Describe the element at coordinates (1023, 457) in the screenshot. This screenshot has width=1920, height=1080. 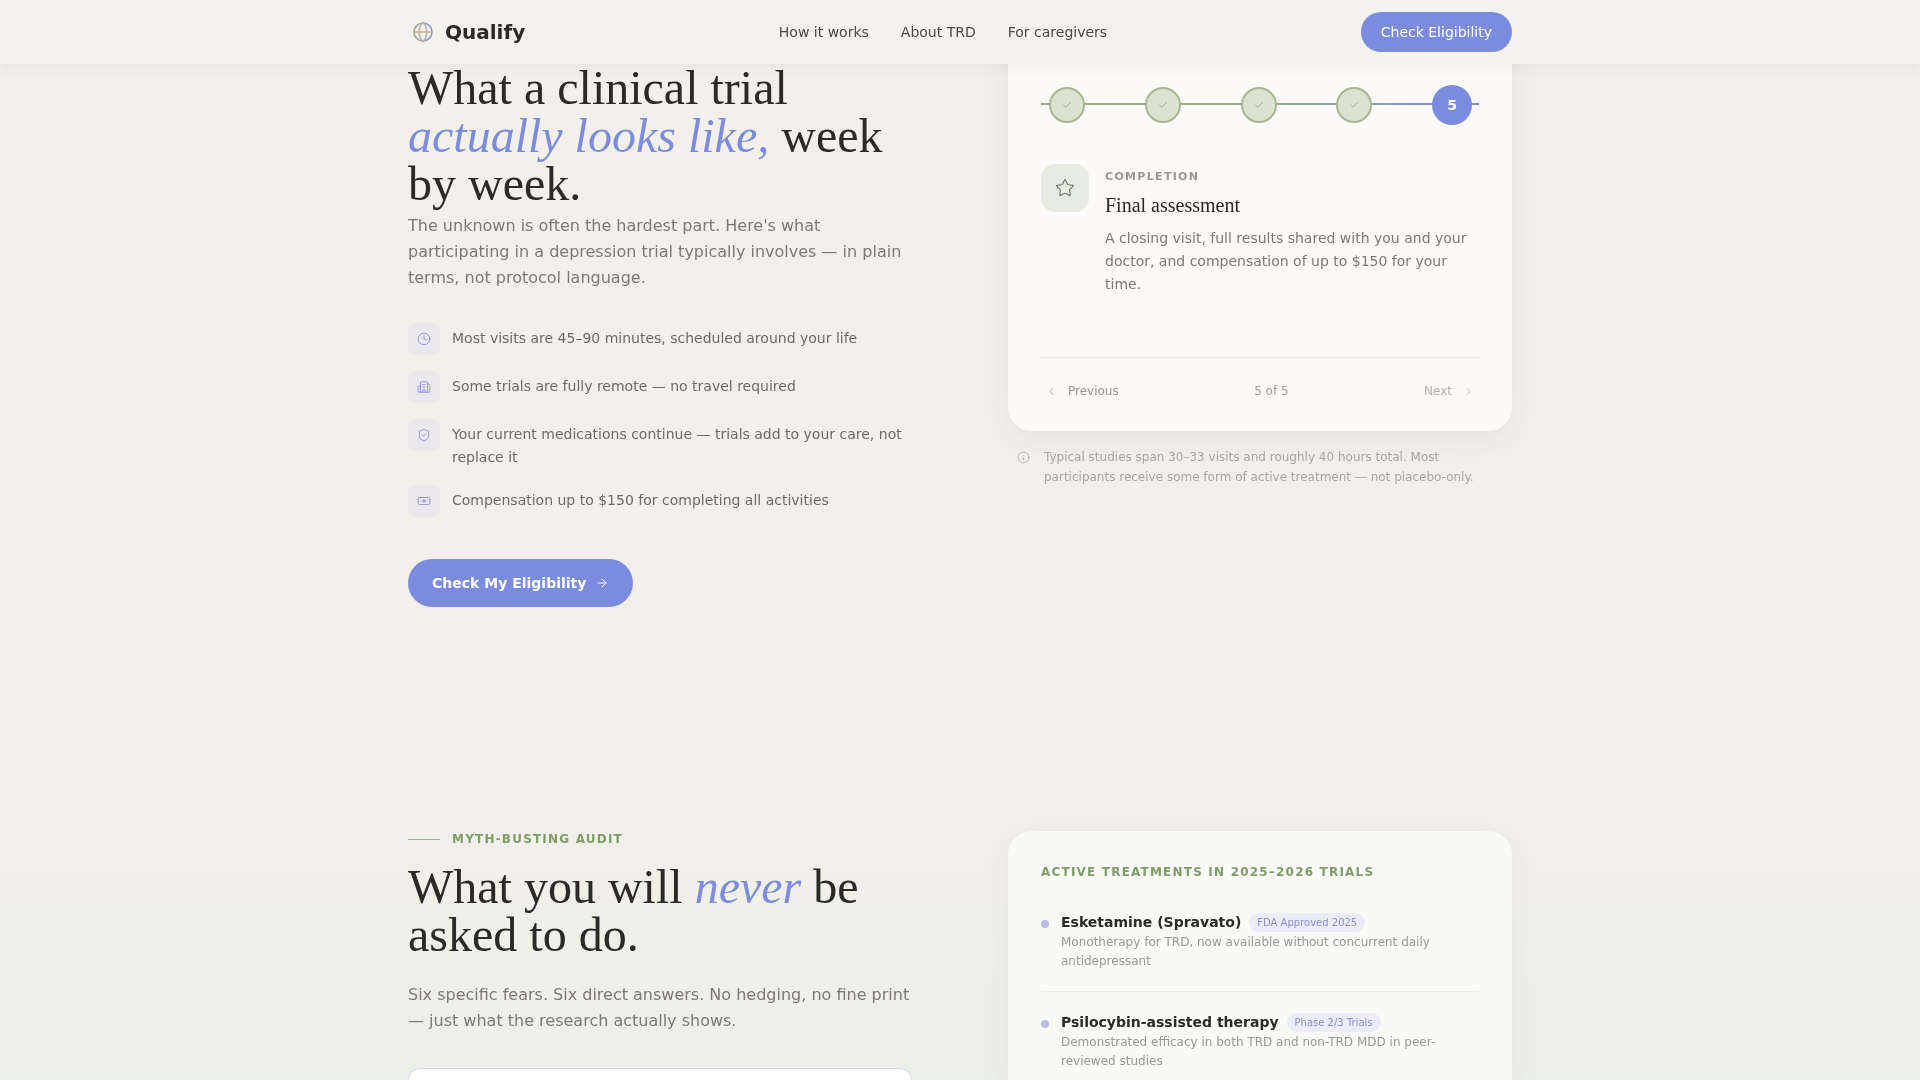
I see `info-icon` at that location.